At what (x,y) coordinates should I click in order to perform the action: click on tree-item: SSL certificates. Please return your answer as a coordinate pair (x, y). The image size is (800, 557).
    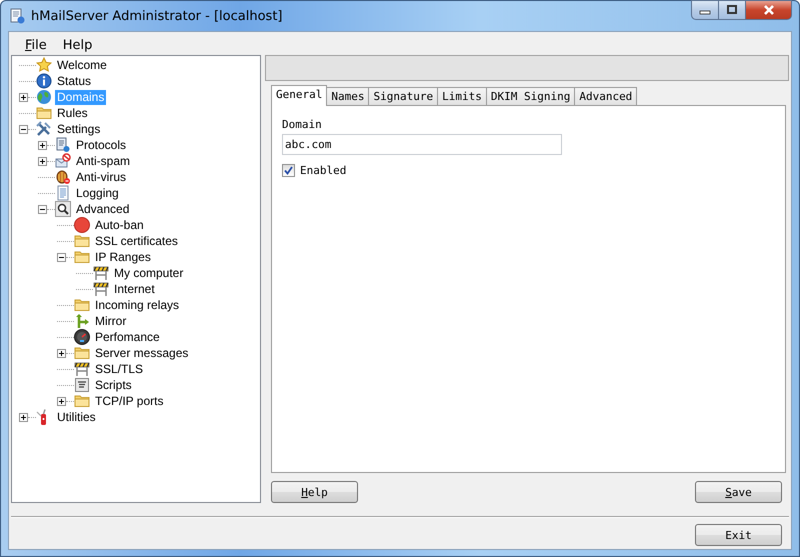
    Looking at the image, I should click on (136, 241).